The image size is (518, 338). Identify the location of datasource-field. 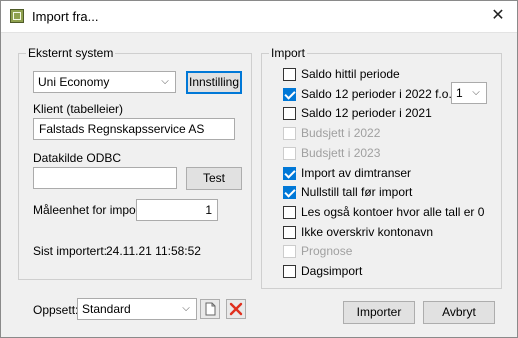
(105, 178).